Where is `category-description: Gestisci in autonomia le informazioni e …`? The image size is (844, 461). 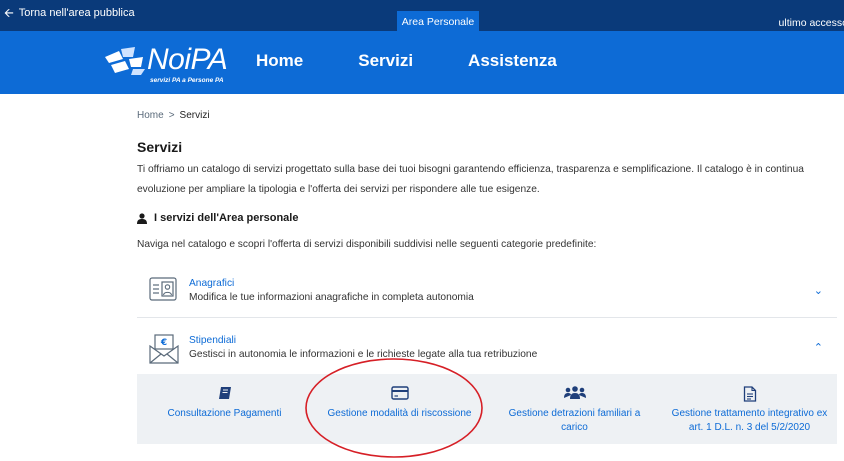 category-description: Gestisci in autonomia le informazioni e … is located at coordinates (363, 354).